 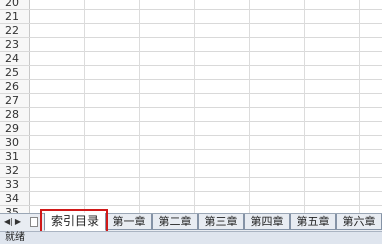 I want to click on row-header: 34, so click(x=15, y=198).